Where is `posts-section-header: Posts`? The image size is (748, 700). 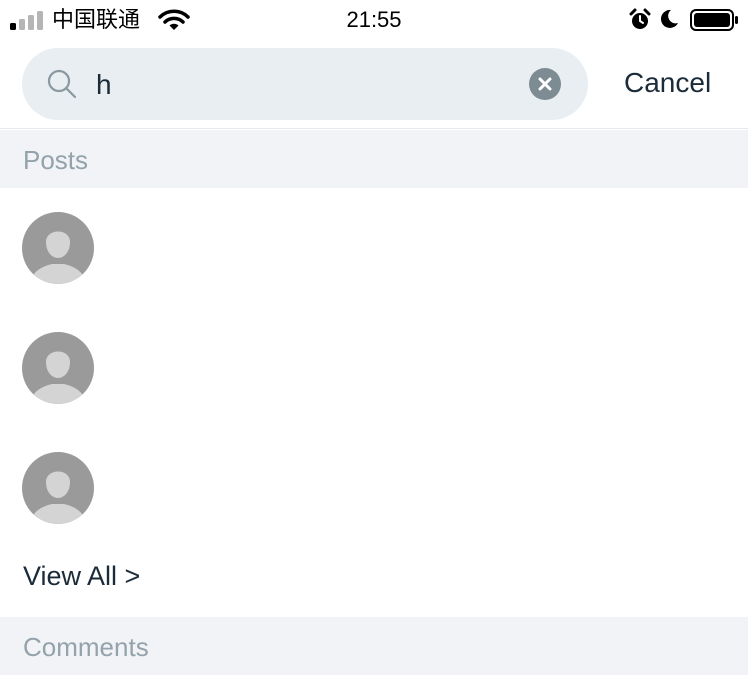 posts-section-header: Posts is located at coordinates (374, 159).